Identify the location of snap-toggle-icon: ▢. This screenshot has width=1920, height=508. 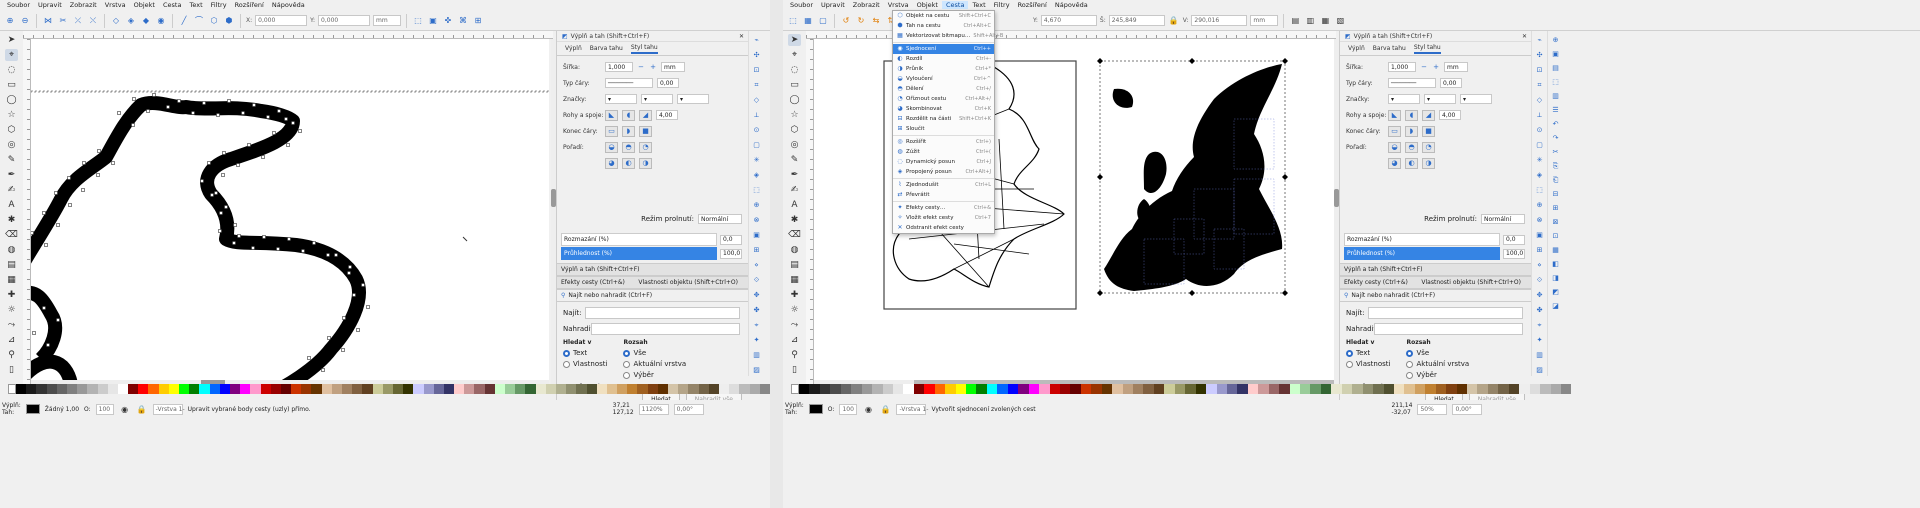
(1539, 145).